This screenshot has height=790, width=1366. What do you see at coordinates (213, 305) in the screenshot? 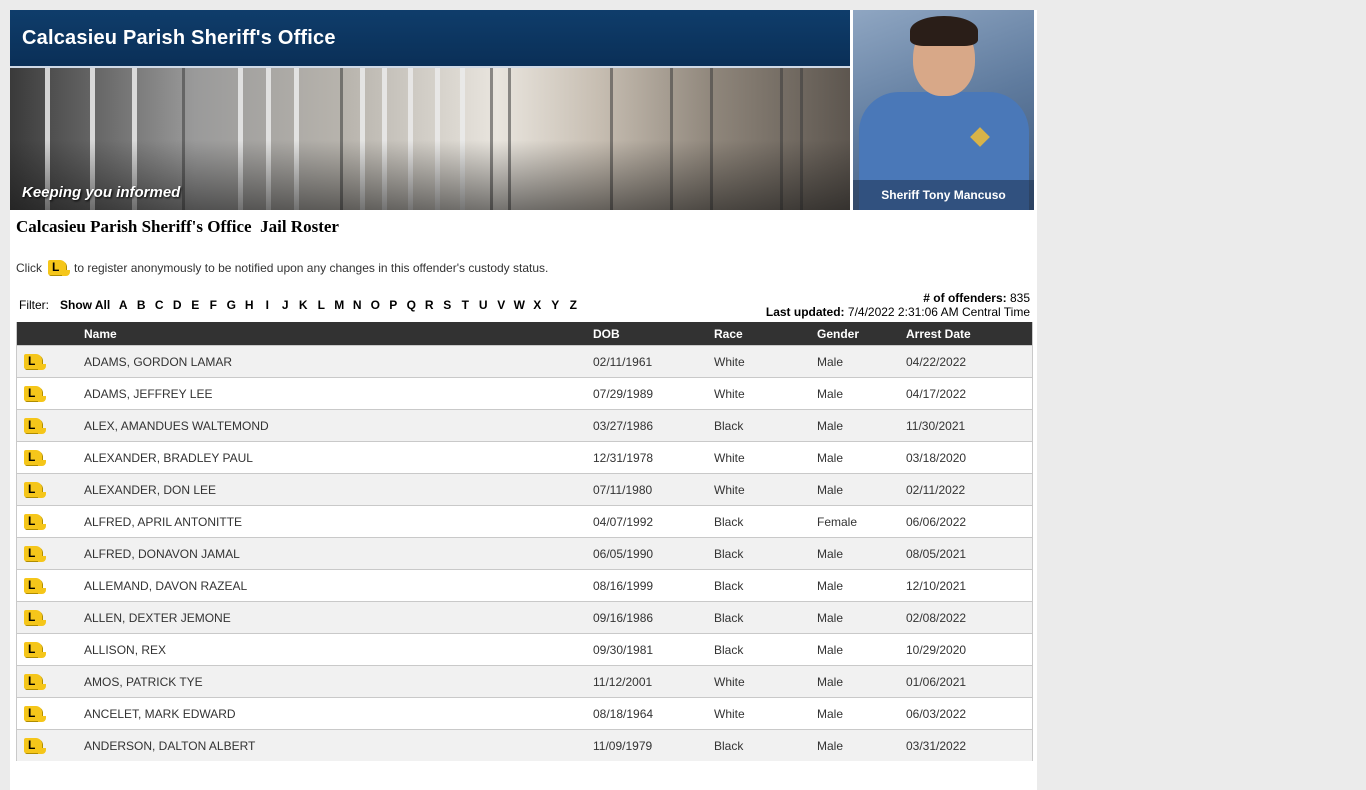
I see `filter-letter-f: F` at bounding box center [213, 305].